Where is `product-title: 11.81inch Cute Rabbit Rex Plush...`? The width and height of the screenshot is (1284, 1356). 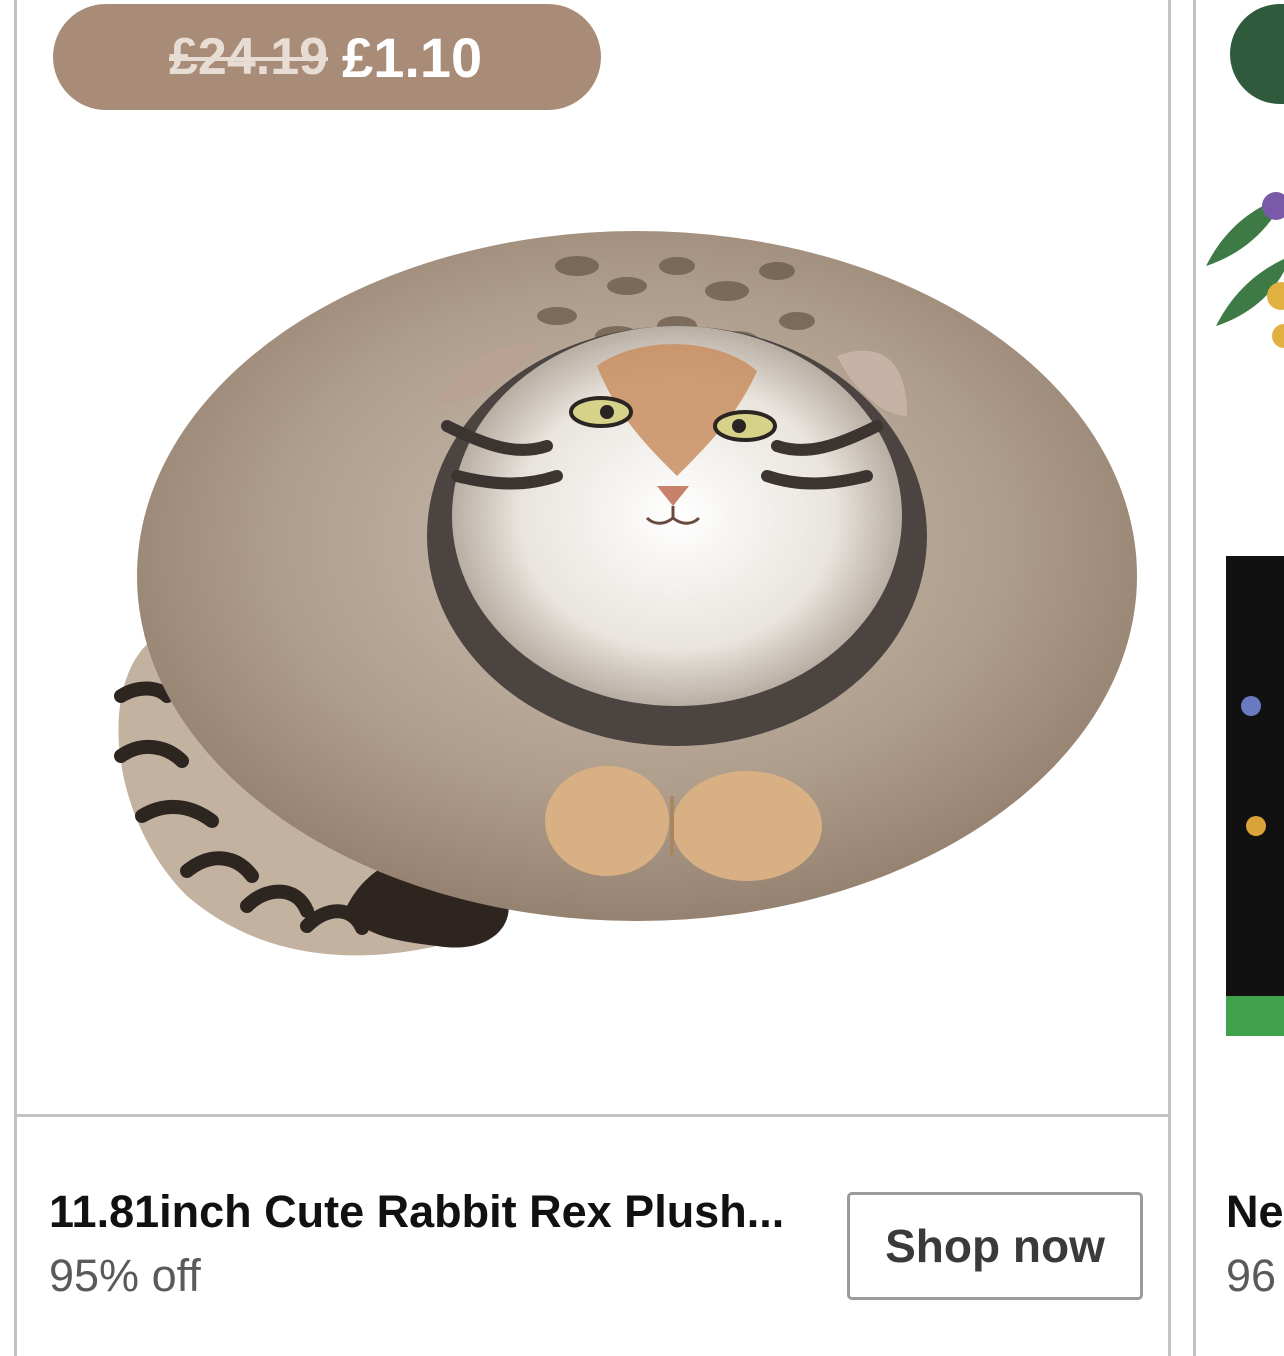 product-title: 11.81inch Cute Rabbit Rex Plush... is located at coordinates (429, 1212).